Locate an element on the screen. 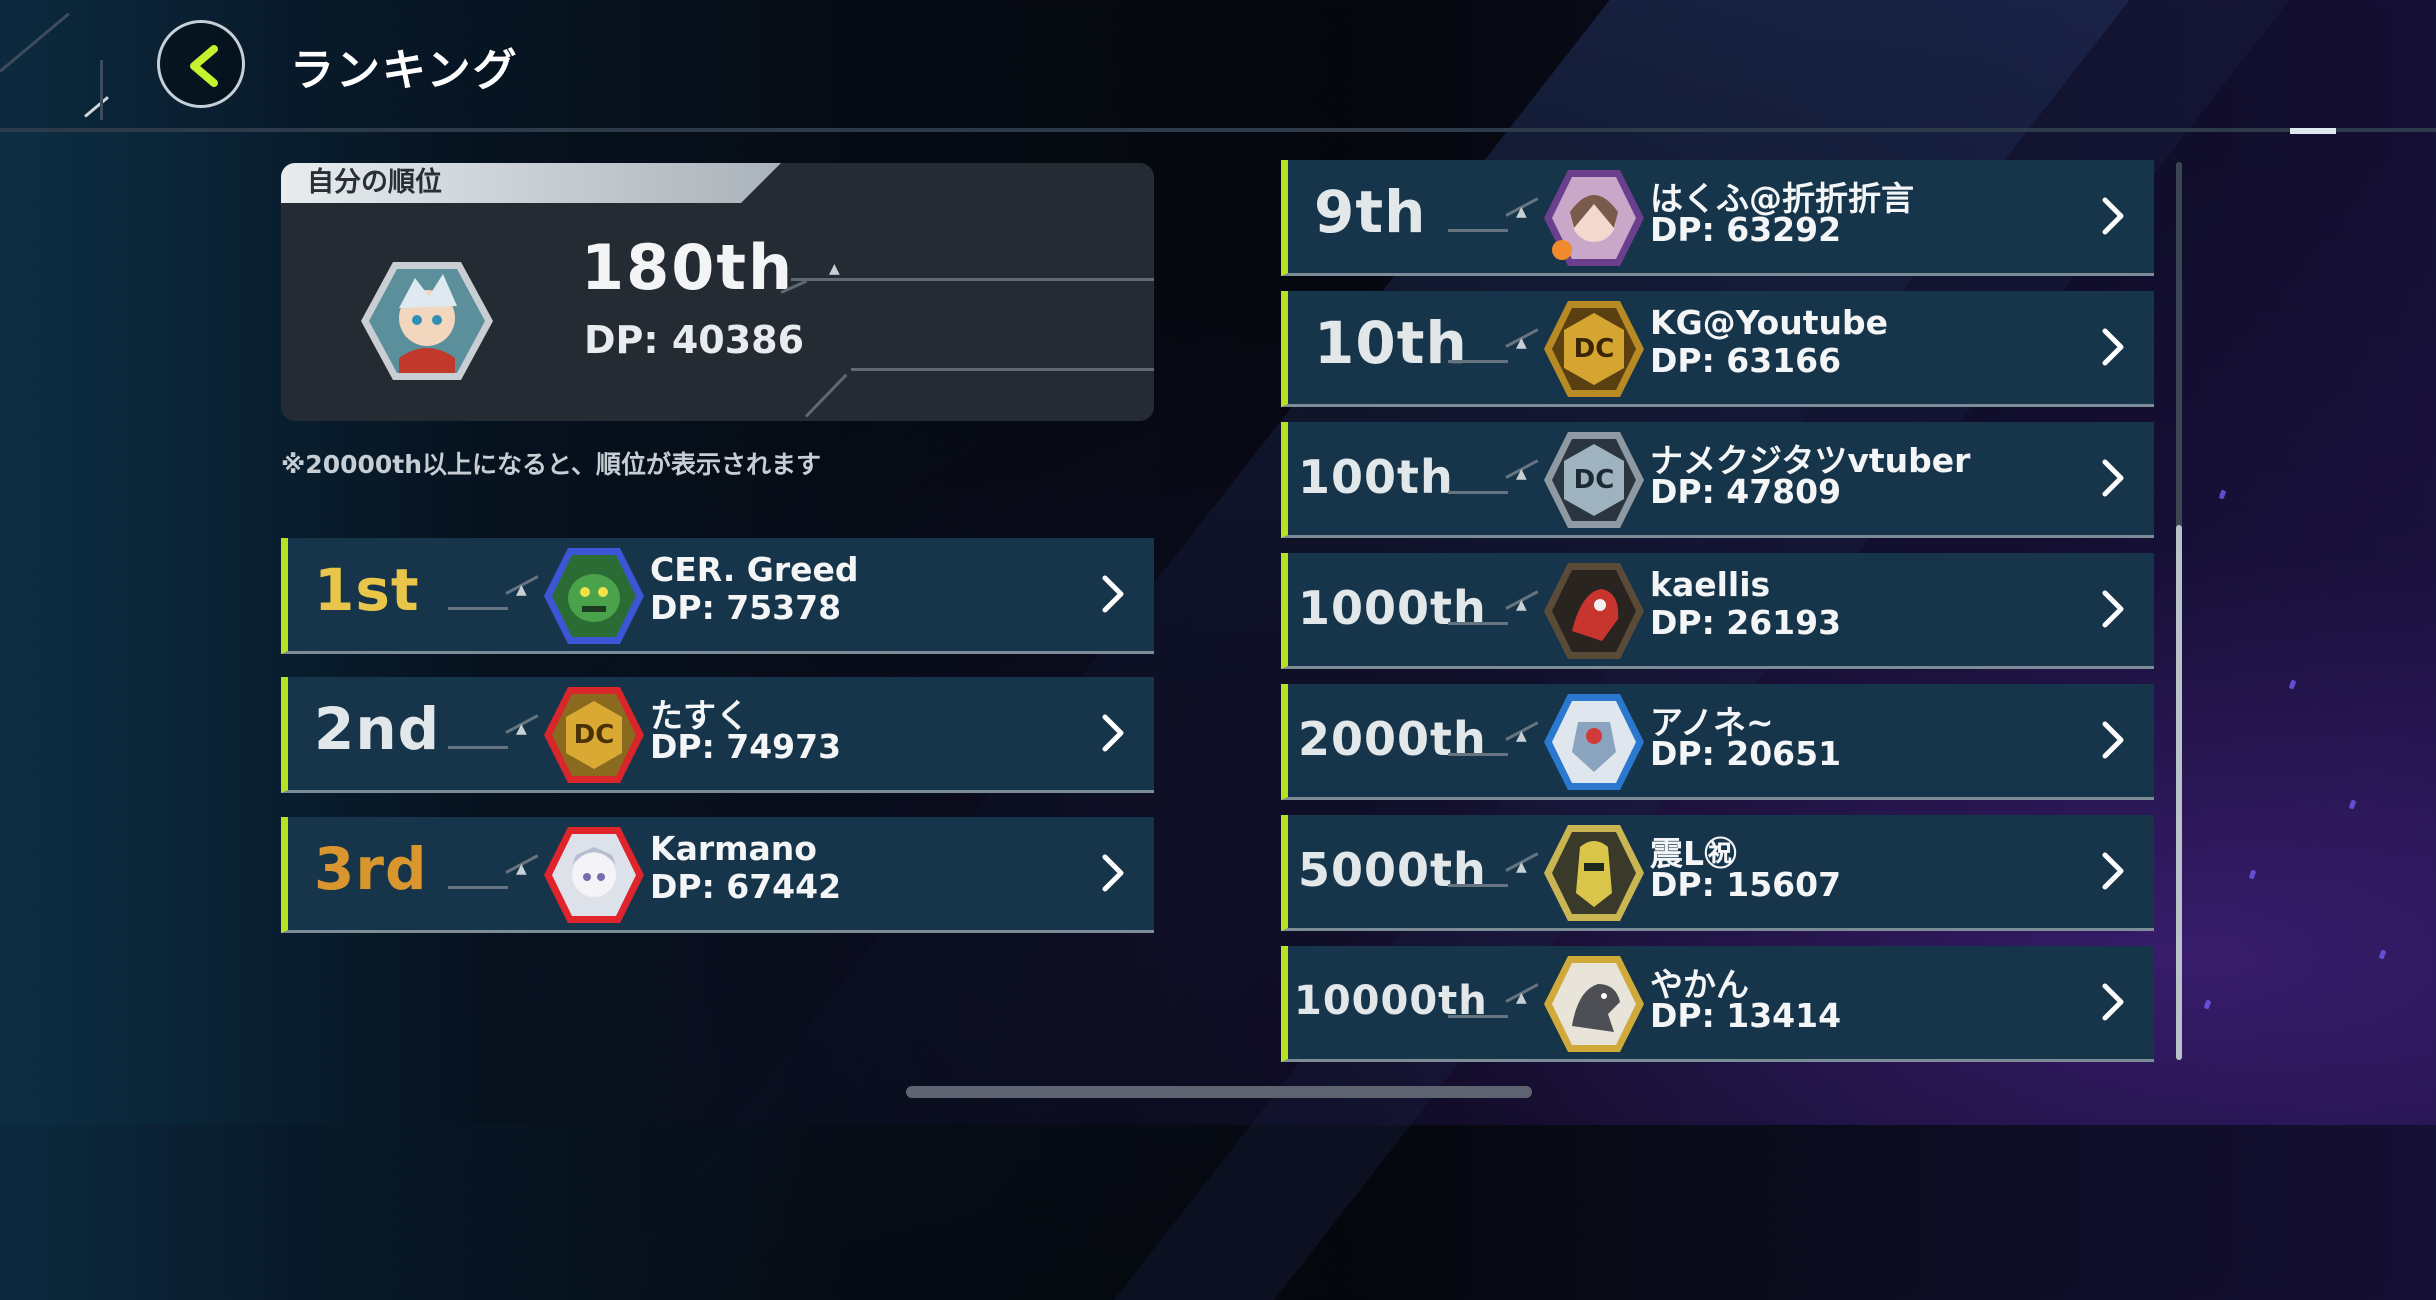 This screenshot has height=1300, width=2436. rank-display-note: ※20000th以上になると、順位が表示されます is located at coordinates (551, 464).